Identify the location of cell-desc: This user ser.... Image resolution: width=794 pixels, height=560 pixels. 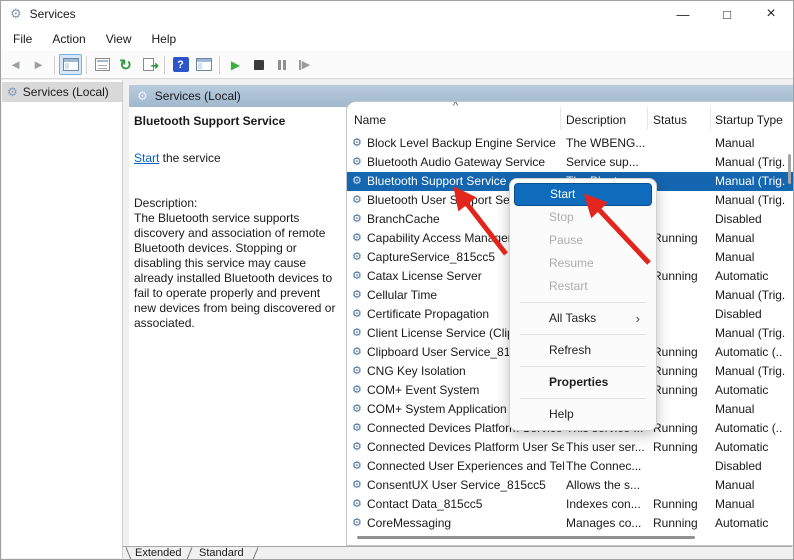
(605, 447).